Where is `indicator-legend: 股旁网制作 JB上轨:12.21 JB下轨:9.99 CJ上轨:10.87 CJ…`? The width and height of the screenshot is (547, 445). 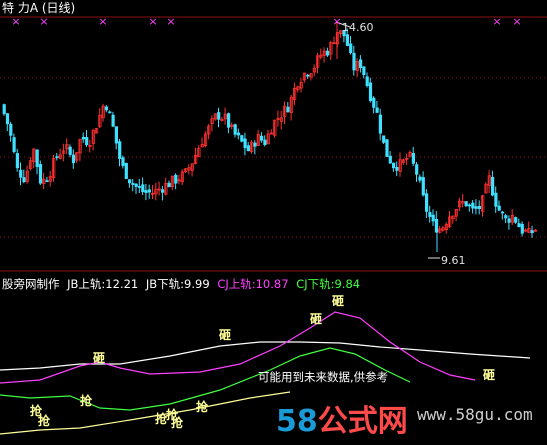
indicator-legend: 股旁网制作 JB上轨:12.21 JB下轨:9.99 CJ上轨:10.87 CJ… is located at coordinates (183, 284).